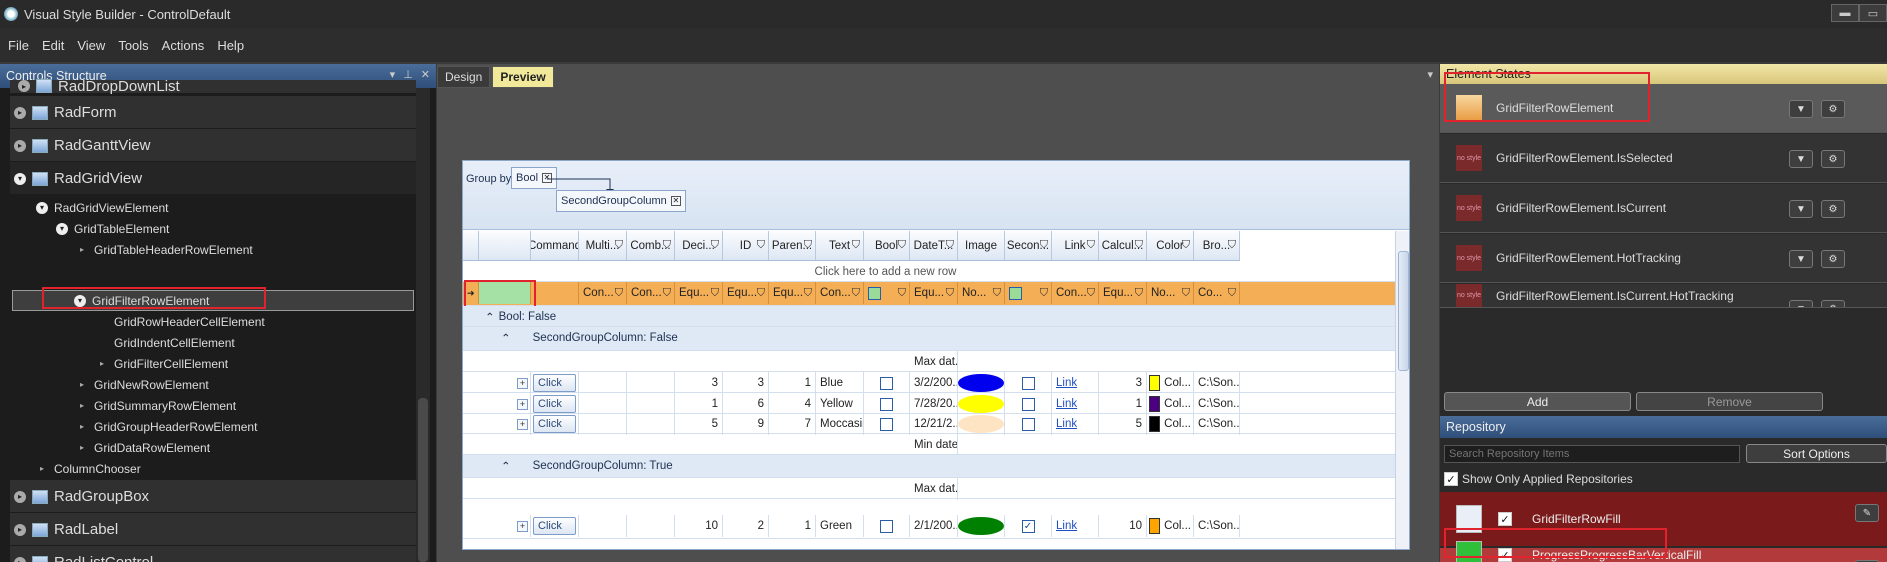 The width and height of the screenshot is (1887, 562). I want to click on second-checkbox: ✓, so click(1028, 526).